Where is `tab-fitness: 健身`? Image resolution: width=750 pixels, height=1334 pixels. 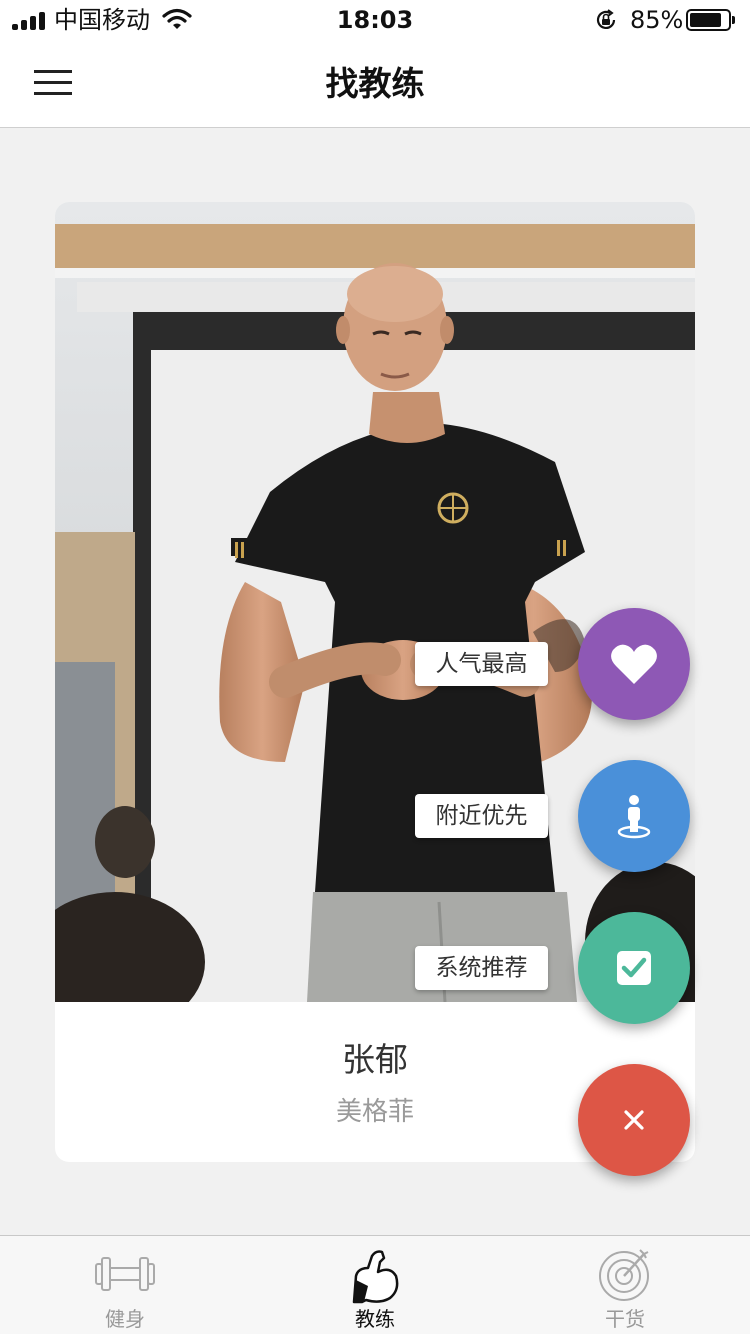 tab-fitness: 健身 is located at coordinates (125, 1285).